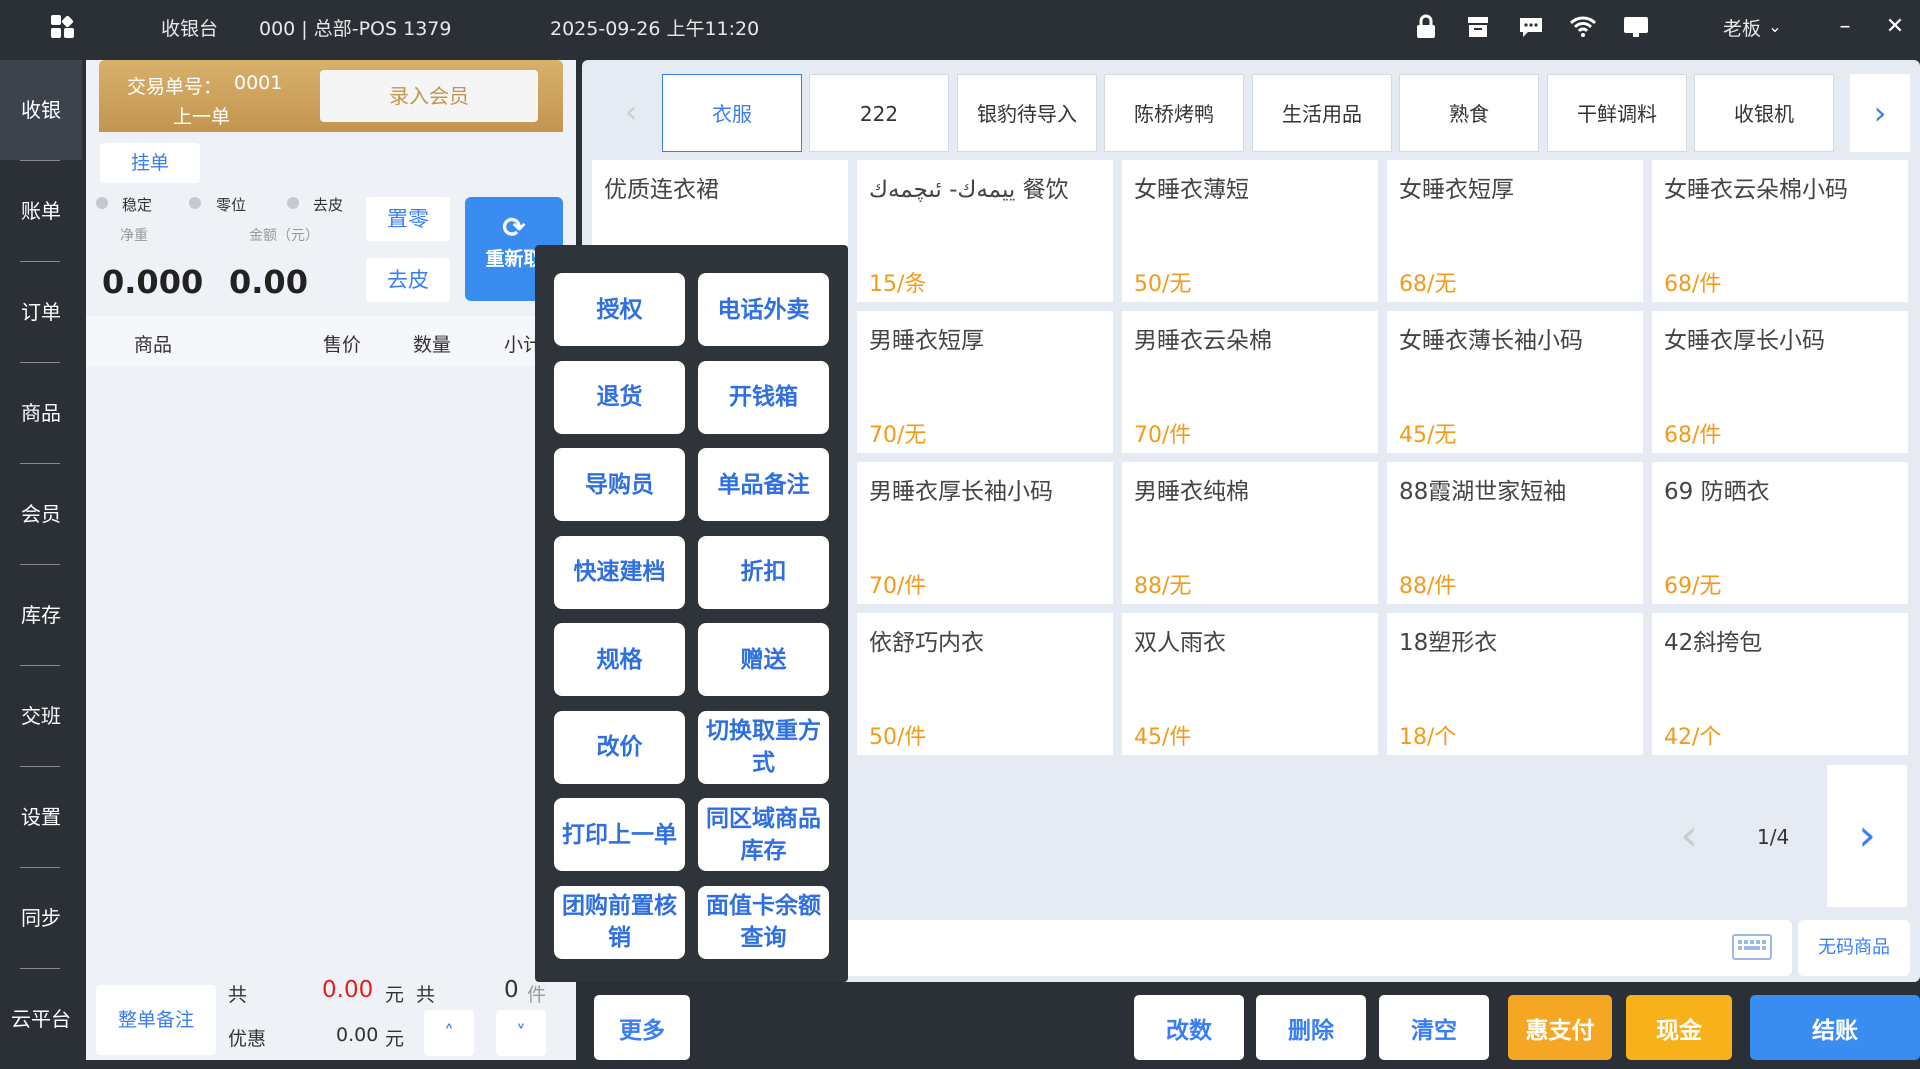  I want to click on chevron-down-icon: ⌄, so click(1775, 27).